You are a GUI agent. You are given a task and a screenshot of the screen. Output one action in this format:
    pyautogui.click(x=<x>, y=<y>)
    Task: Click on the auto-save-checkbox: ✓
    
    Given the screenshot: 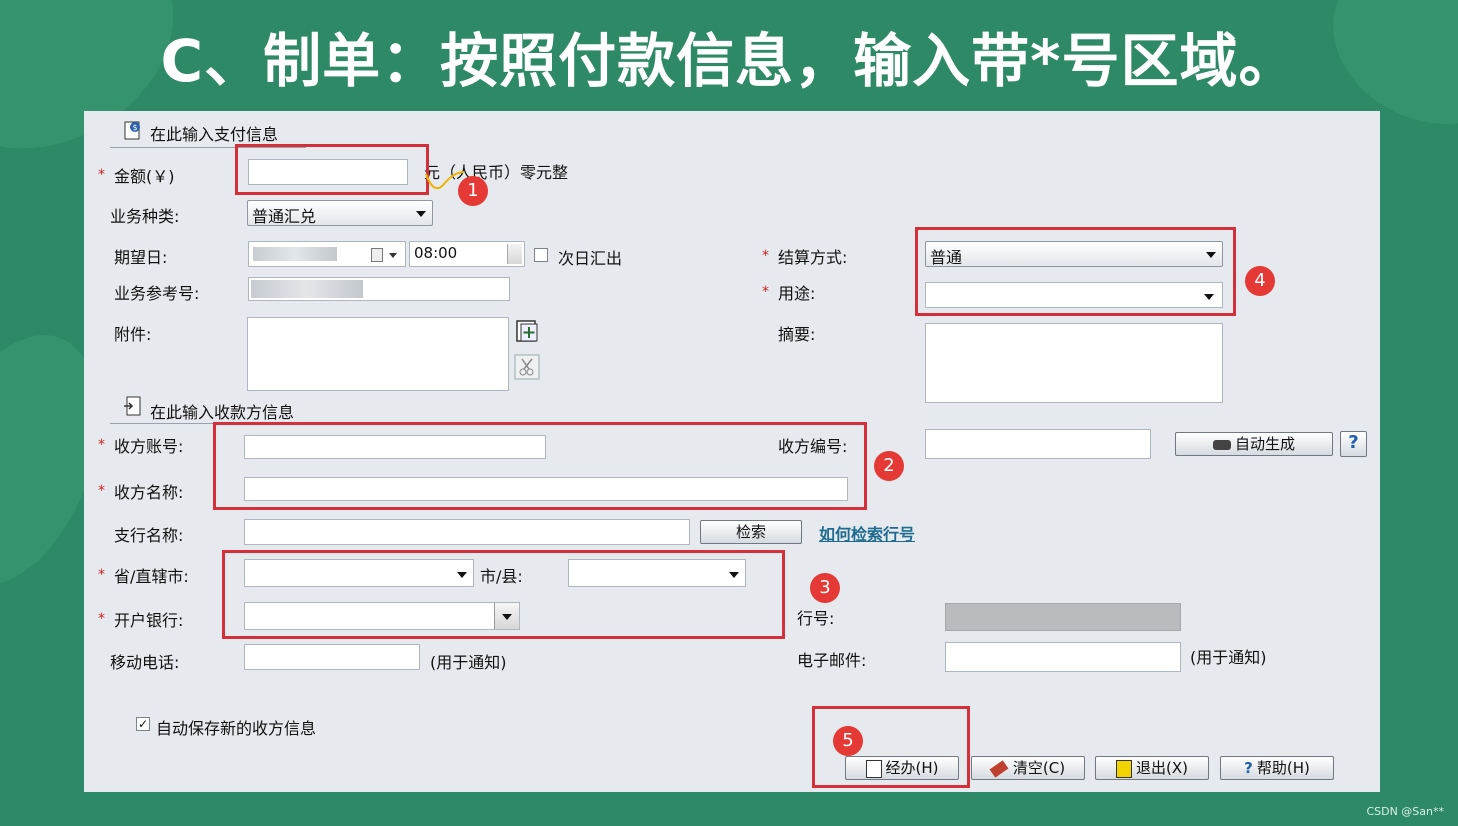 What is the action you would take?
    pyautogui.click(x=143, y=724)
    